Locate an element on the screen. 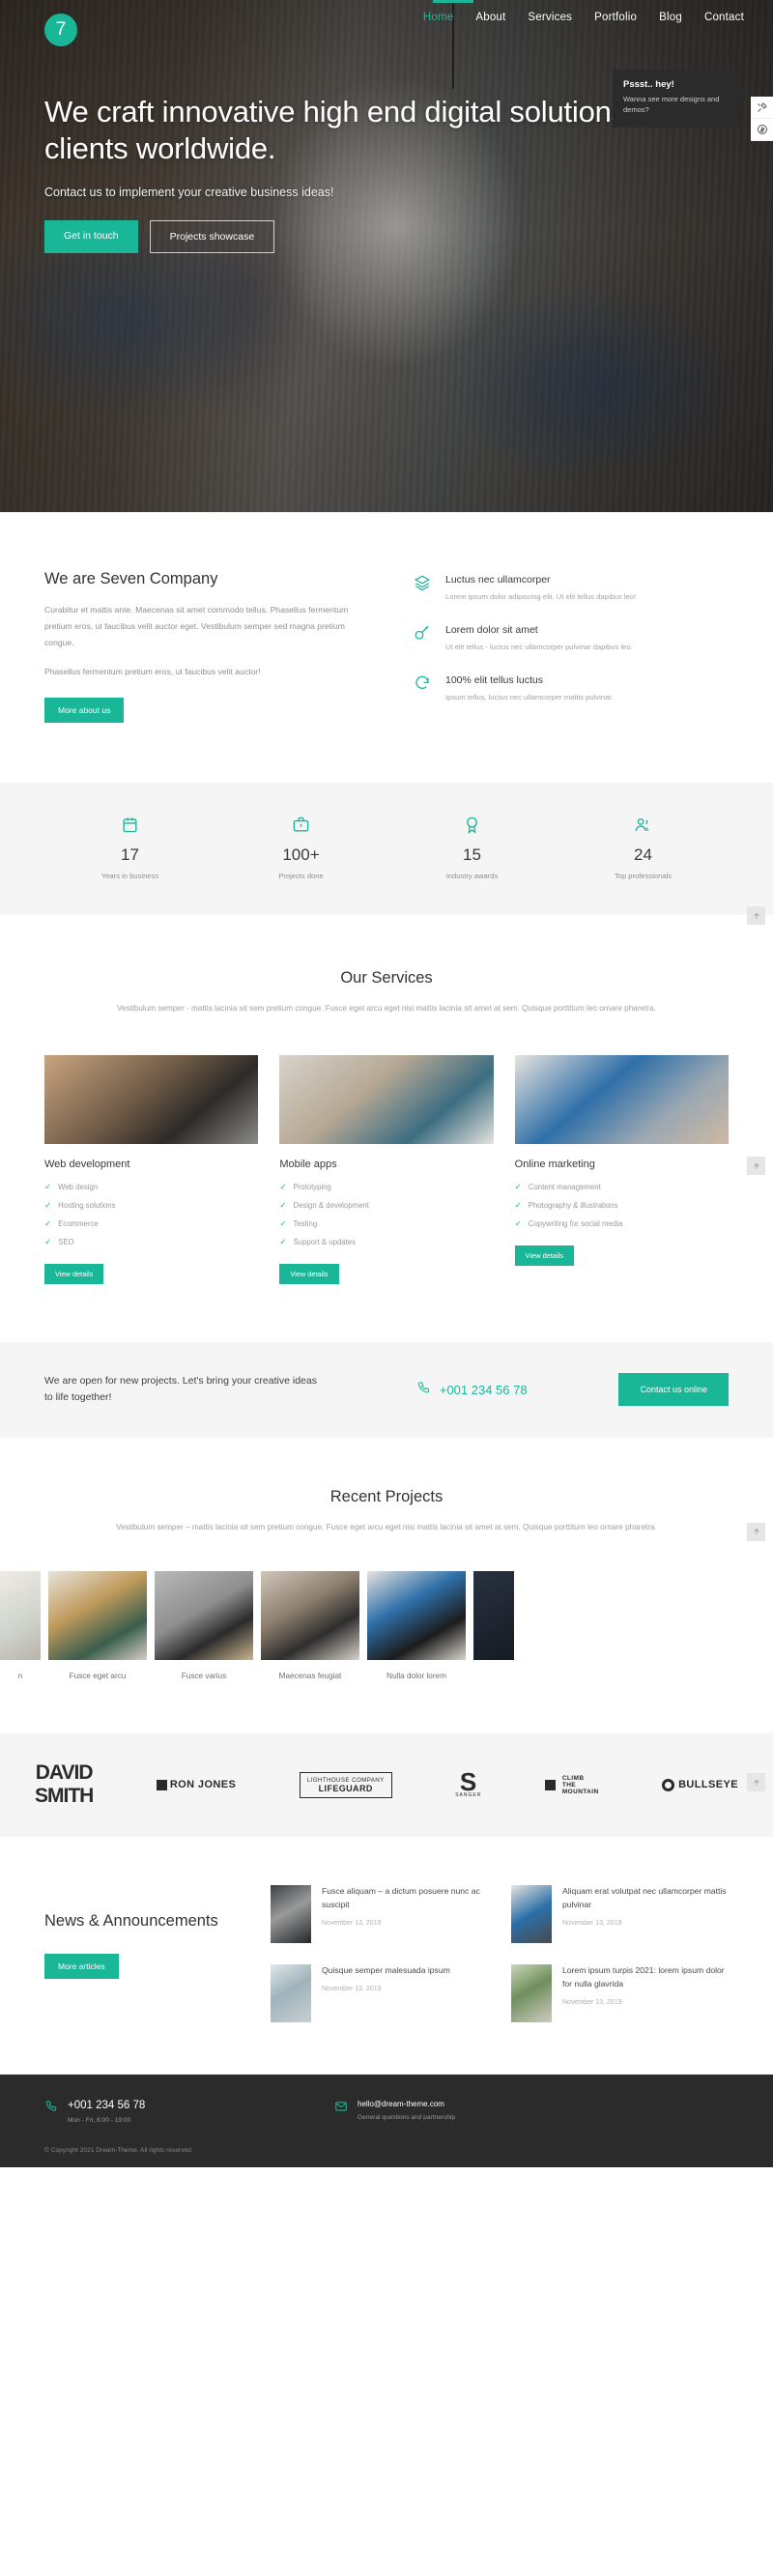 Image resolution: width=773 pixels, height=2576 pixels. tools-icon is located at coordinates (762, 108).